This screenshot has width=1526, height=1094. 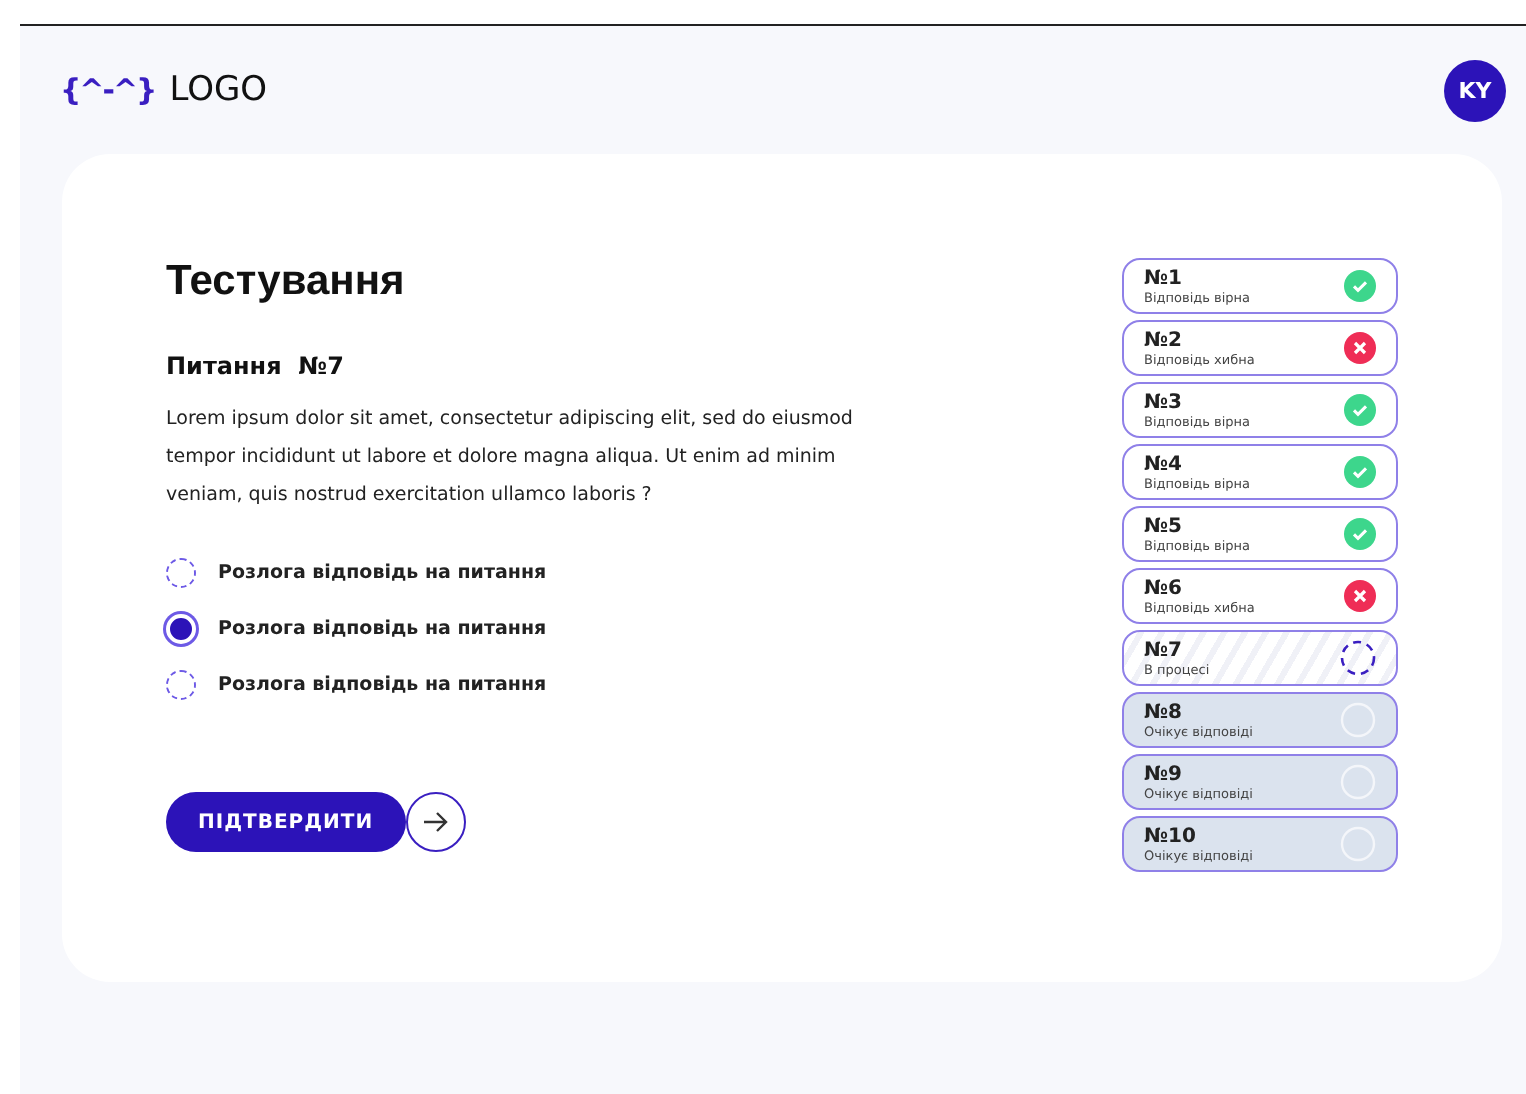 What do you see at coordinates (1164, 340) in the screenshot?
I see `question-number: №2` at bounding box center [1164, 340].